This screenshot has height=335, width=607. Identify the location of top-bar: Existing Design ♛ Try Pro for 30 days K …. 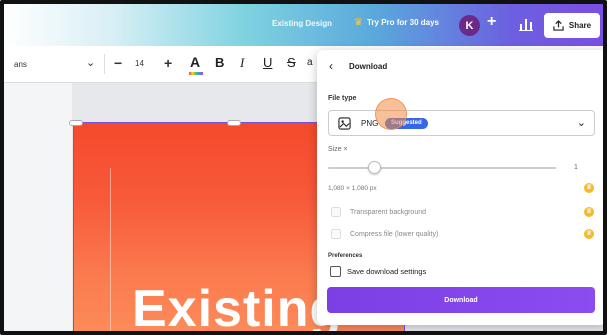
(303, 25).